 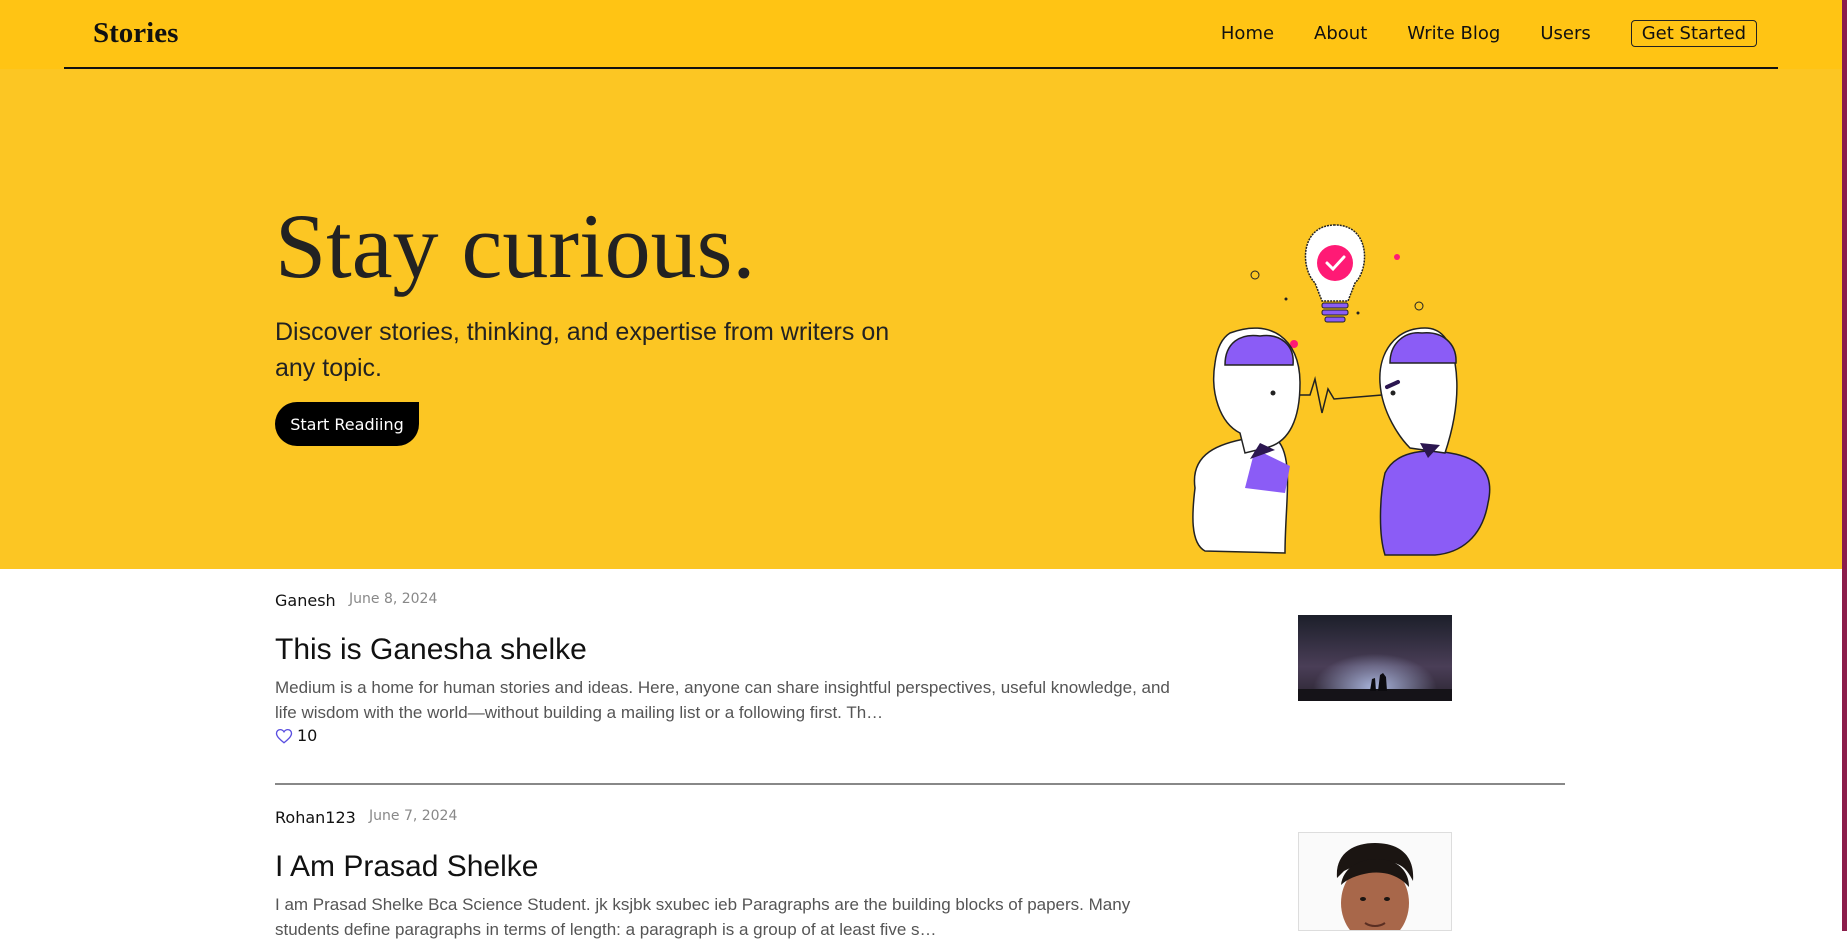 I want to click on nav-home: Home, so click(x=1247, y=33).